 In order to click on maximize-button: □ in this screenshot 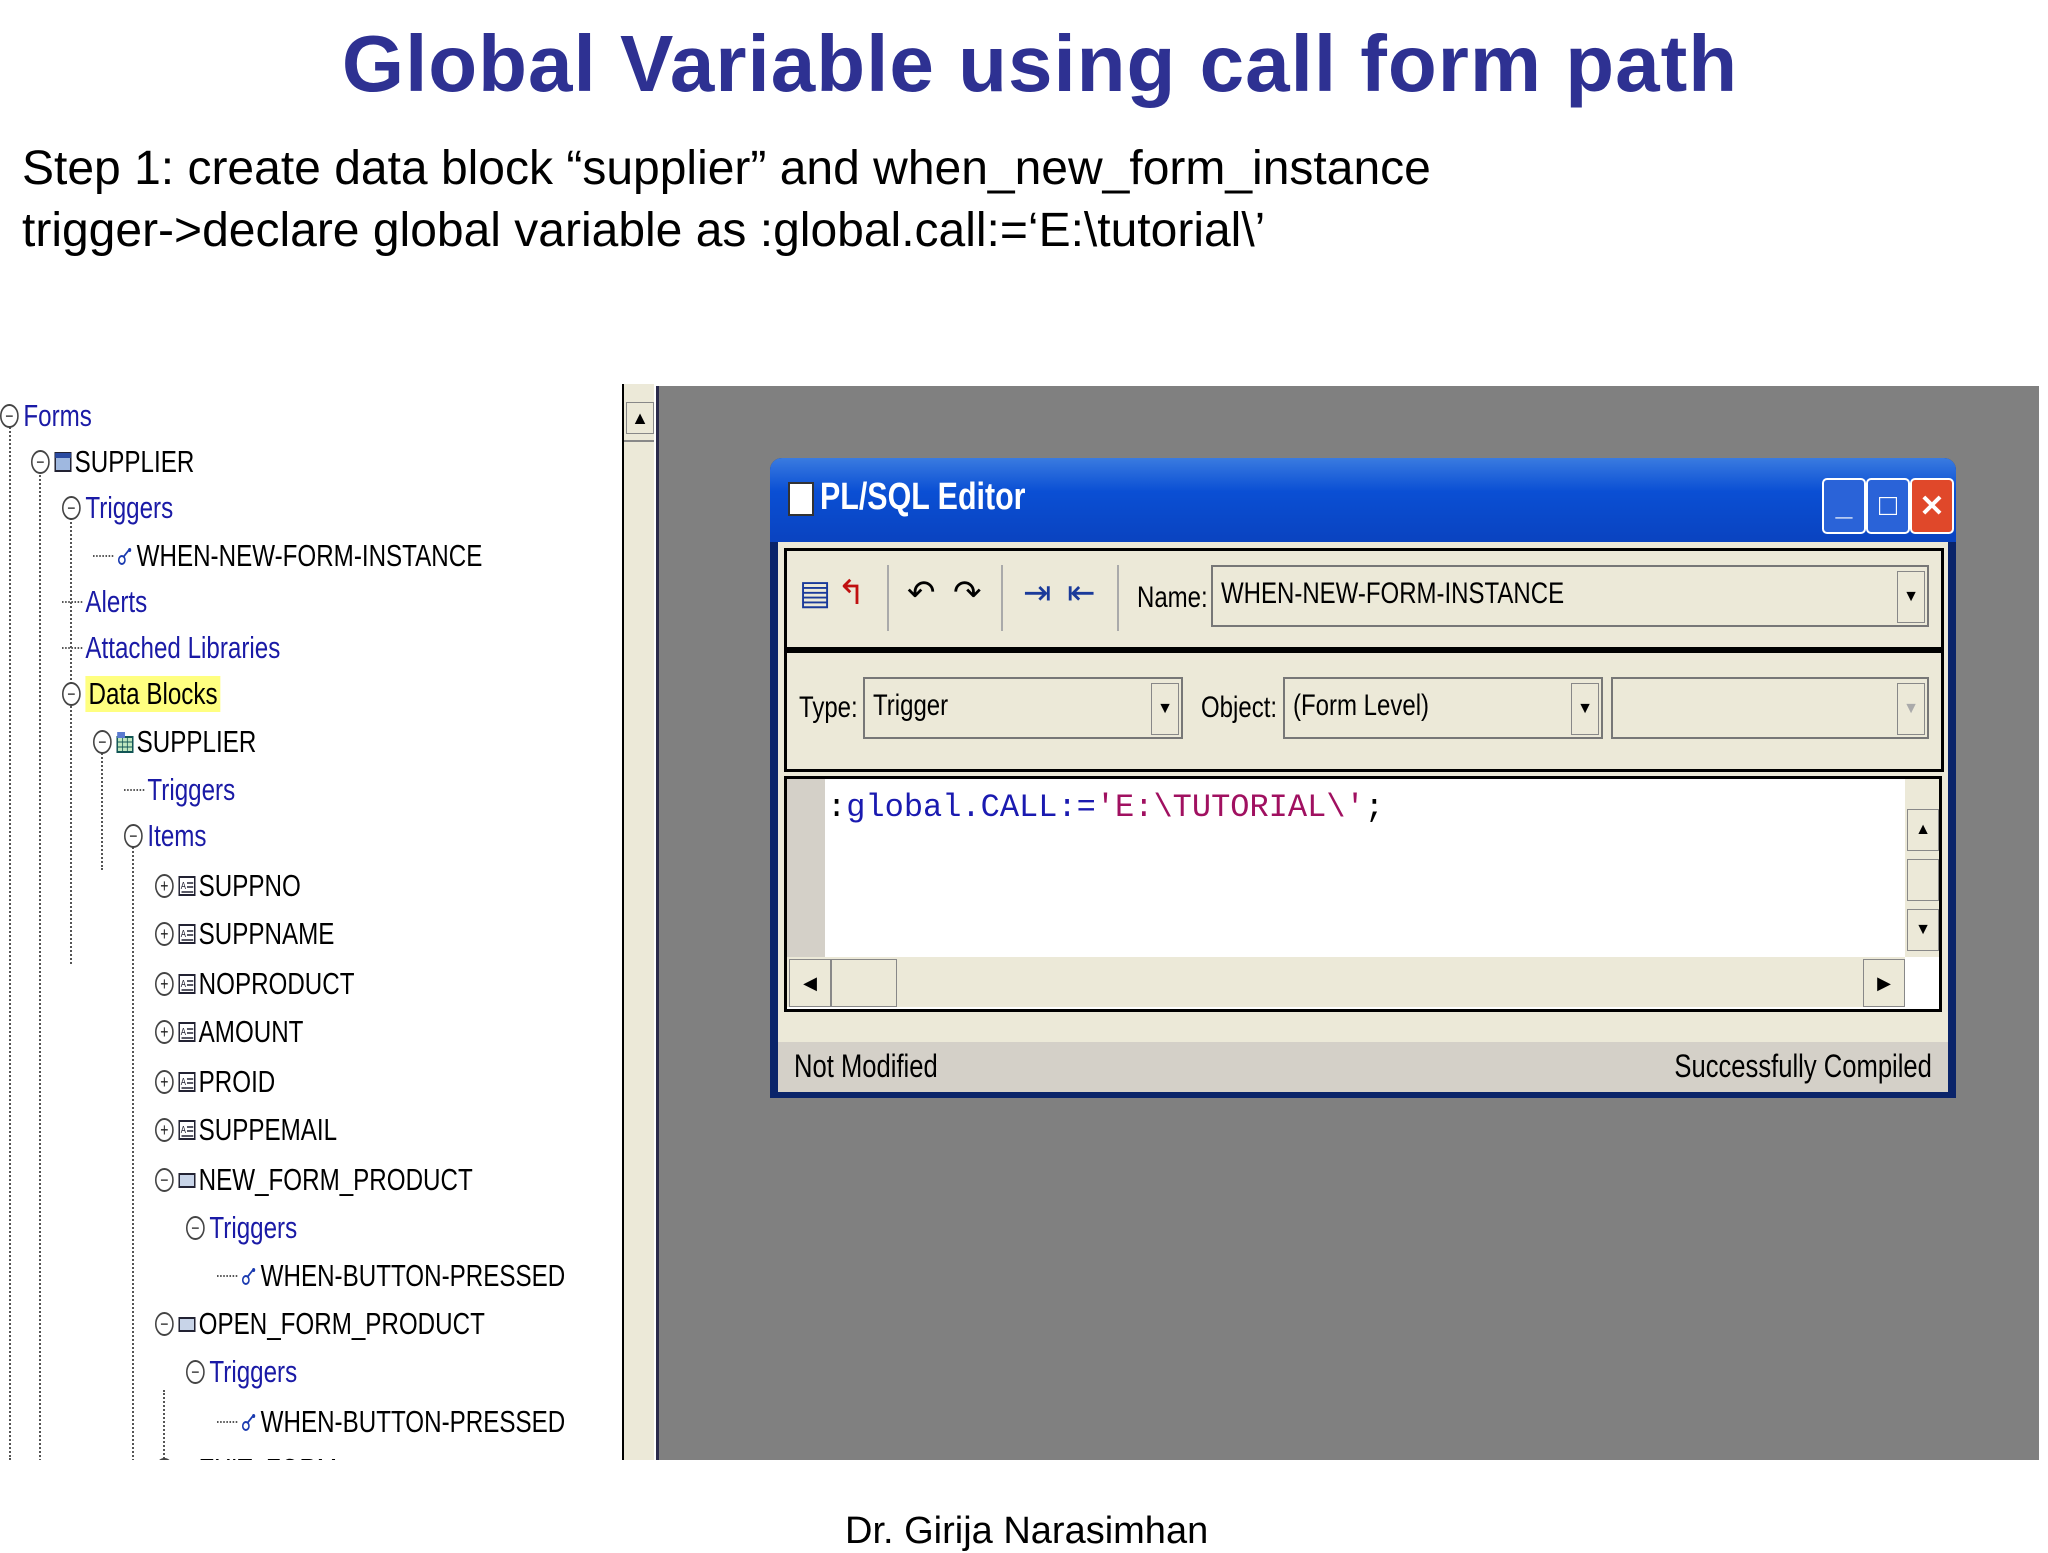, I will do `click(1888, 506)`.